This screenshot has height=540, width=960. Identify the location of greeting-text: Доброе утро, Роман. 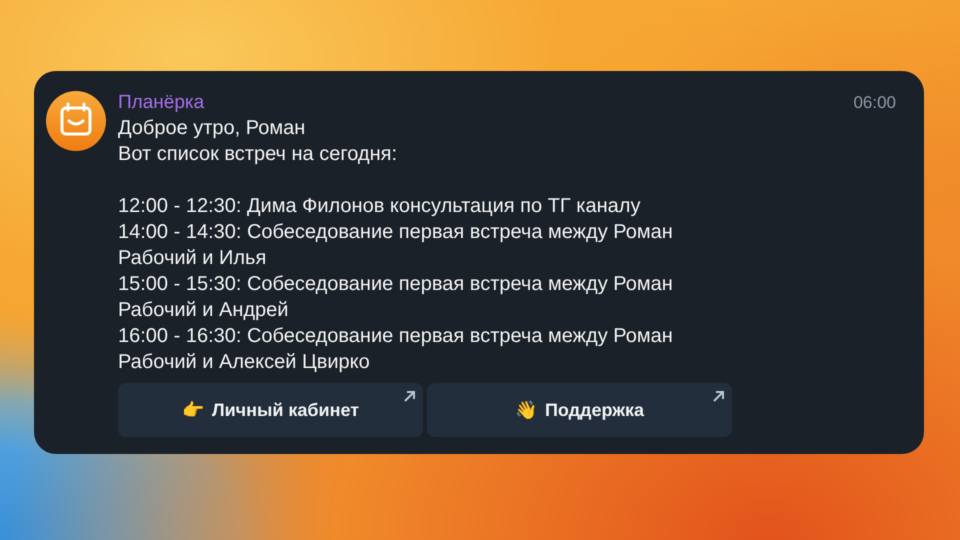
(212, 128).